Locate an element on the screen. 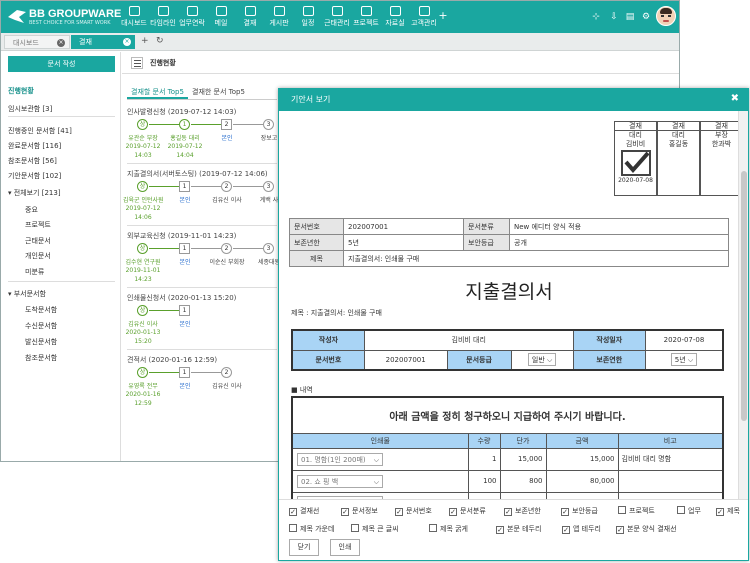 This screenshot has width=750, height=563. sidebar-item-9: 근태문서 is located at coordinates (38, 241).